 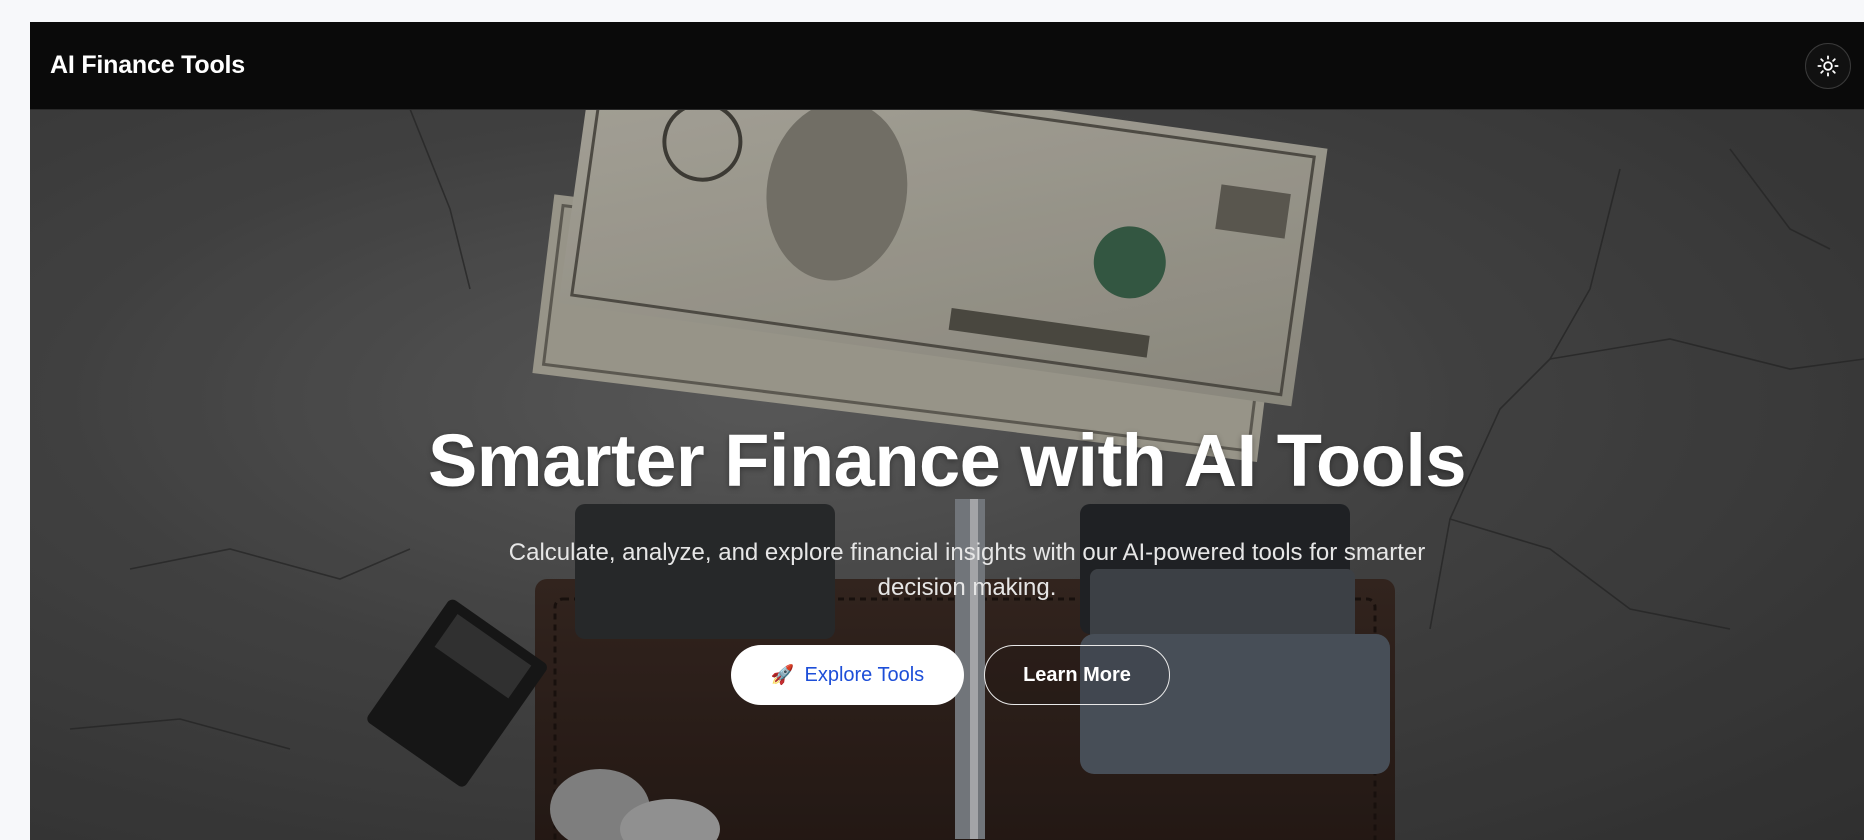 What do you see at coordinates (947, 460) in the screenshot?
I see `hero-title: Smarter Finance with AI Tools` at bounding box center [947, 460].